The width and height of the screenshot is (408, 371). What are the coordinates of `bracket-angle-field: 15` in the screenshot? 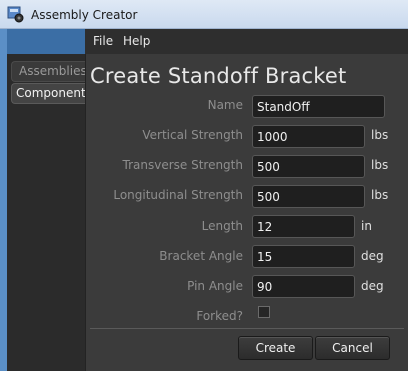 It's located at (303, 256).